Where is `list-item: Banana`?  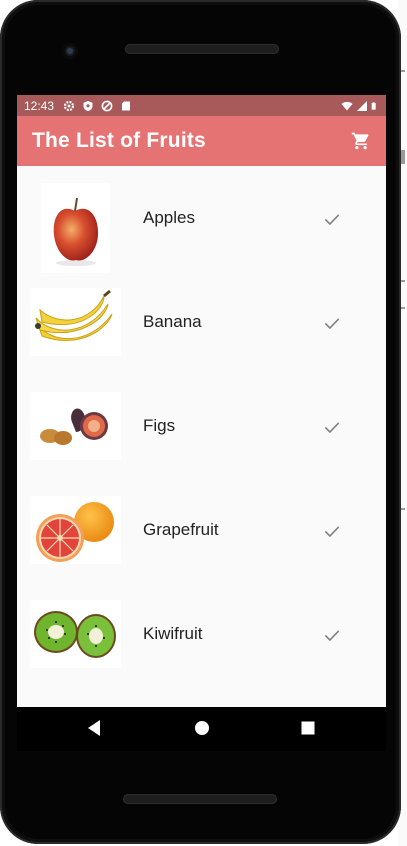
list-item: Banana is located at coordinates (201, 322).